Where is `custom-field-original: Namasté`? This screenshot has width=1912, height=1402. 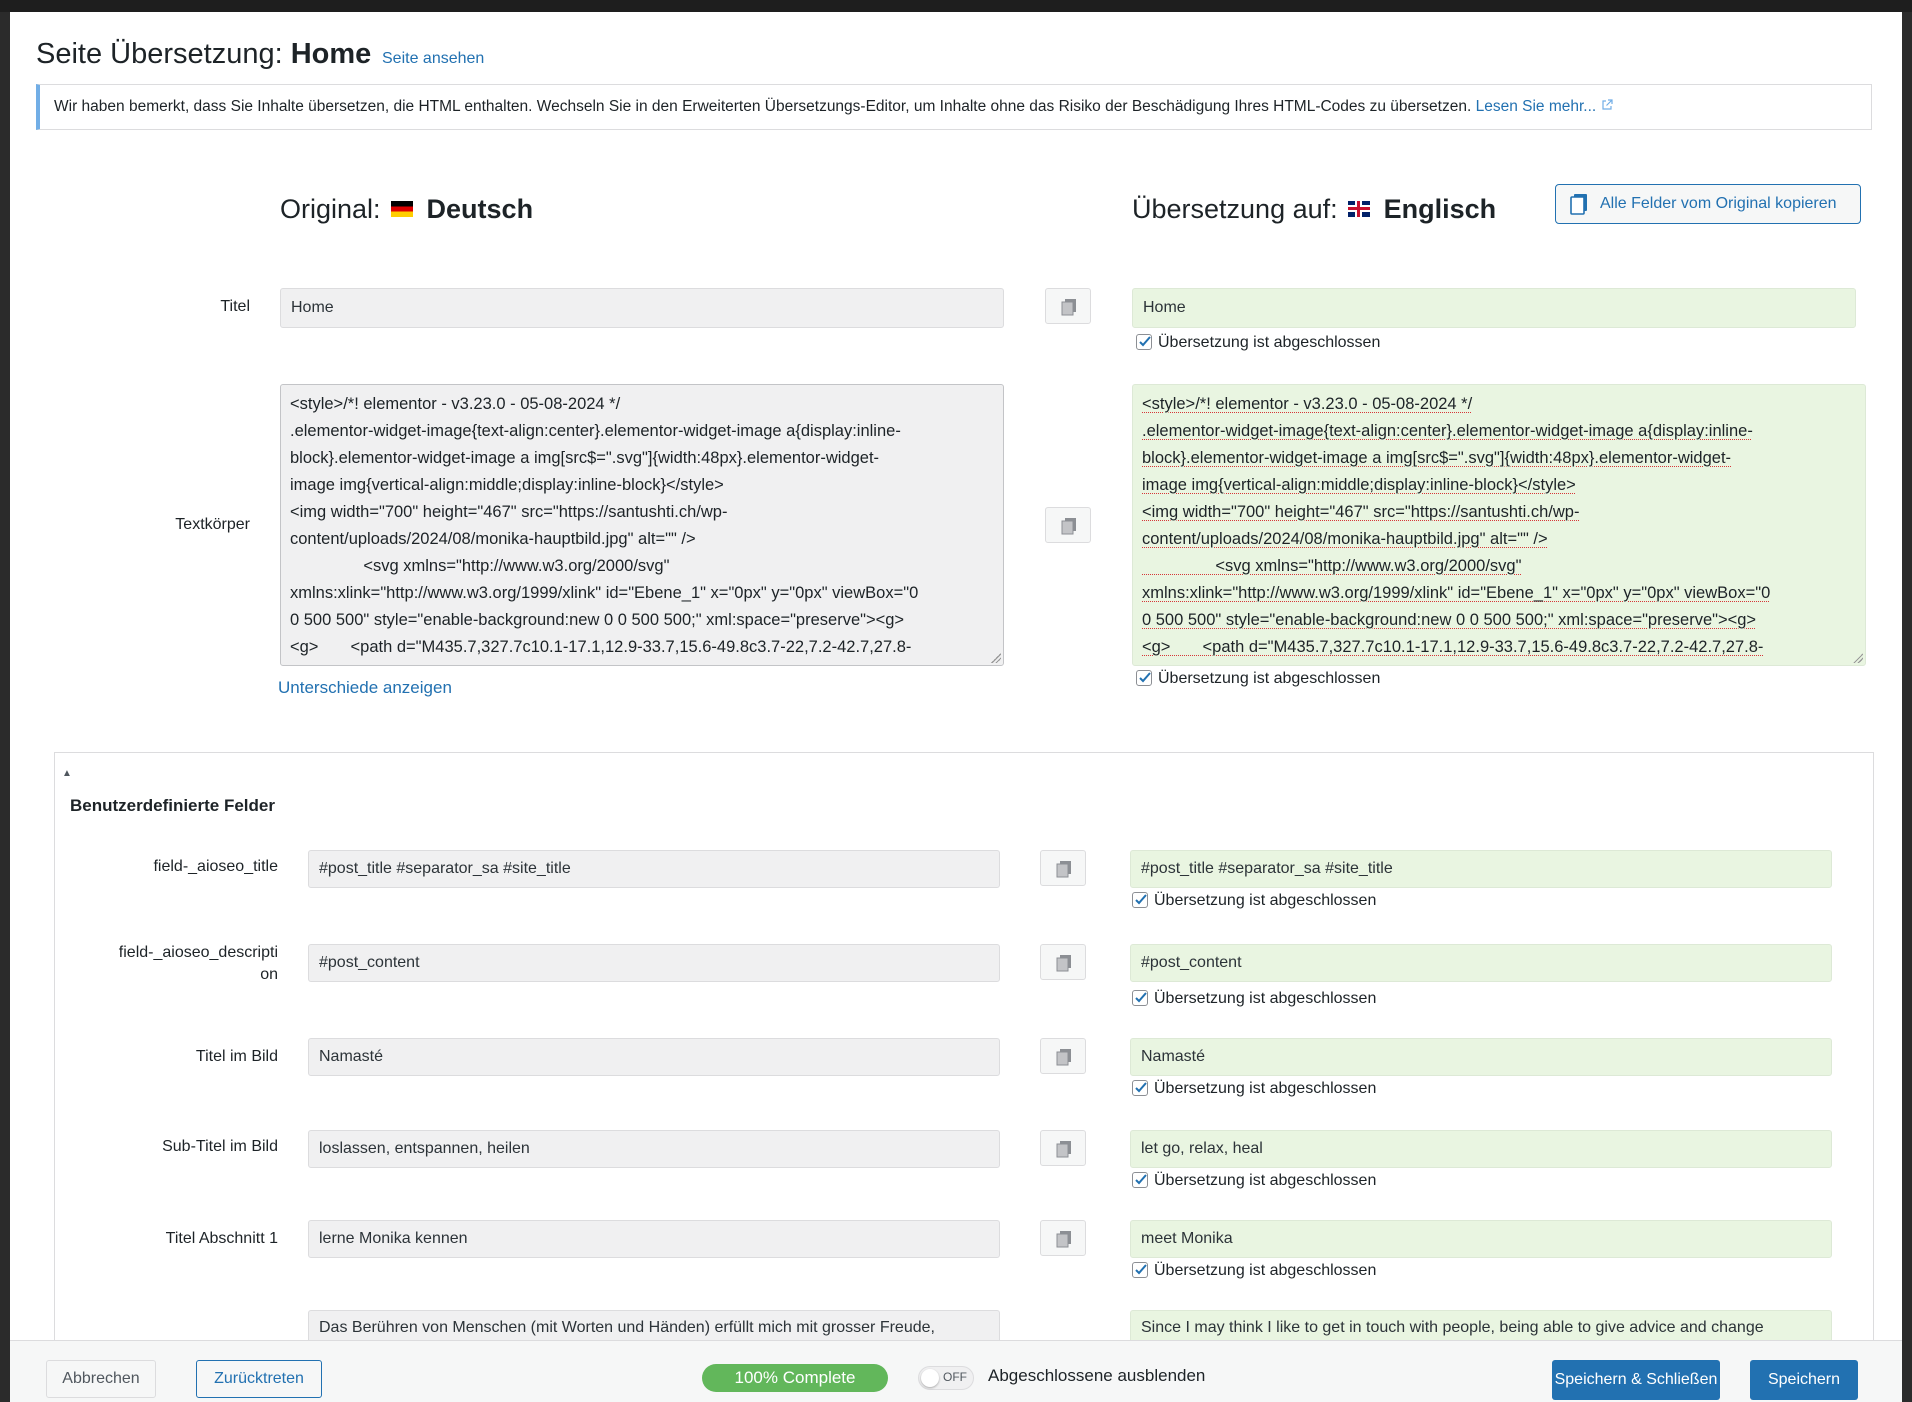 custom-field-original: Namasté is located at coordinates (654, 1057).